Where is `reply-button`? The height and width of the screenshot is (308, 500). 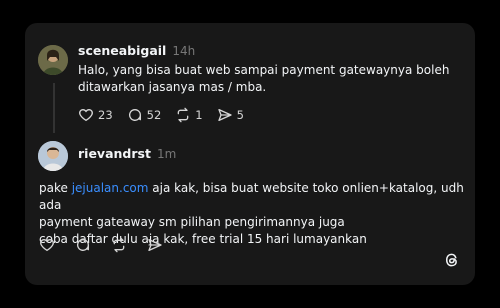 reply-button is located at coordinates (83, 245).